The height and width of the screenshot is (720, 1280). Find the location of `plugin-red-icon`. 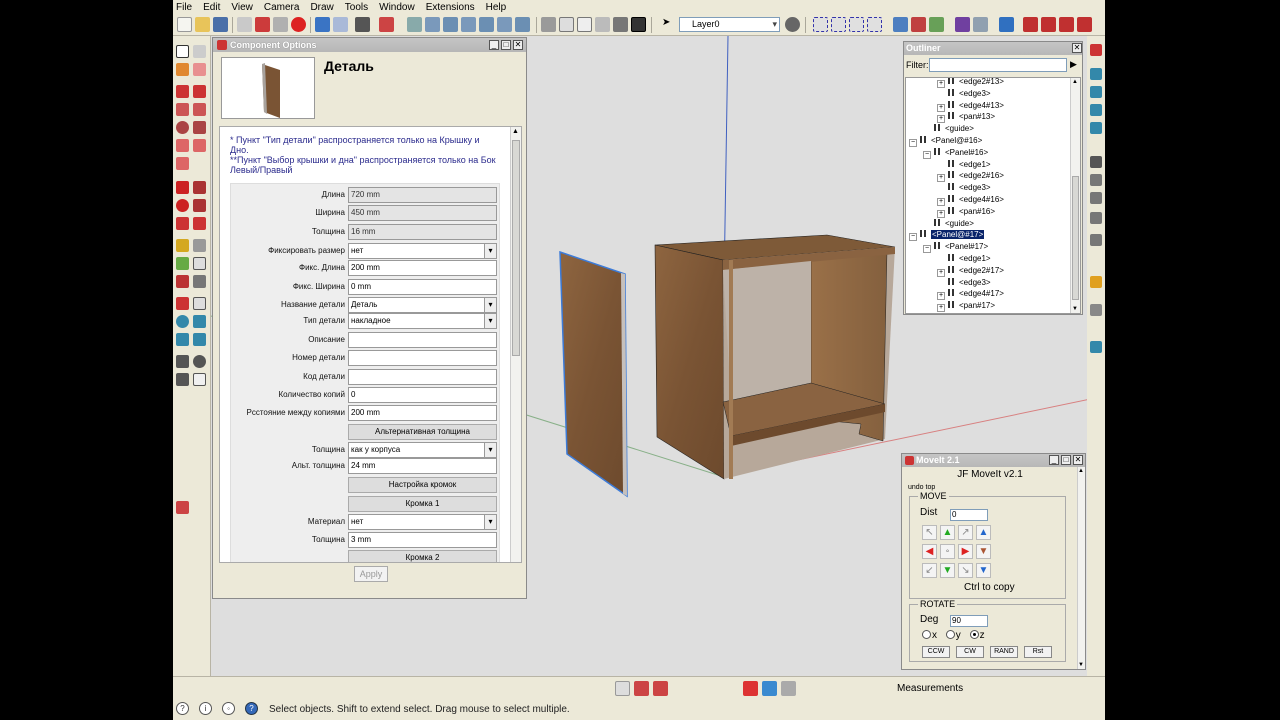

plugin-red-icon is located at coordinates (1030, 24).